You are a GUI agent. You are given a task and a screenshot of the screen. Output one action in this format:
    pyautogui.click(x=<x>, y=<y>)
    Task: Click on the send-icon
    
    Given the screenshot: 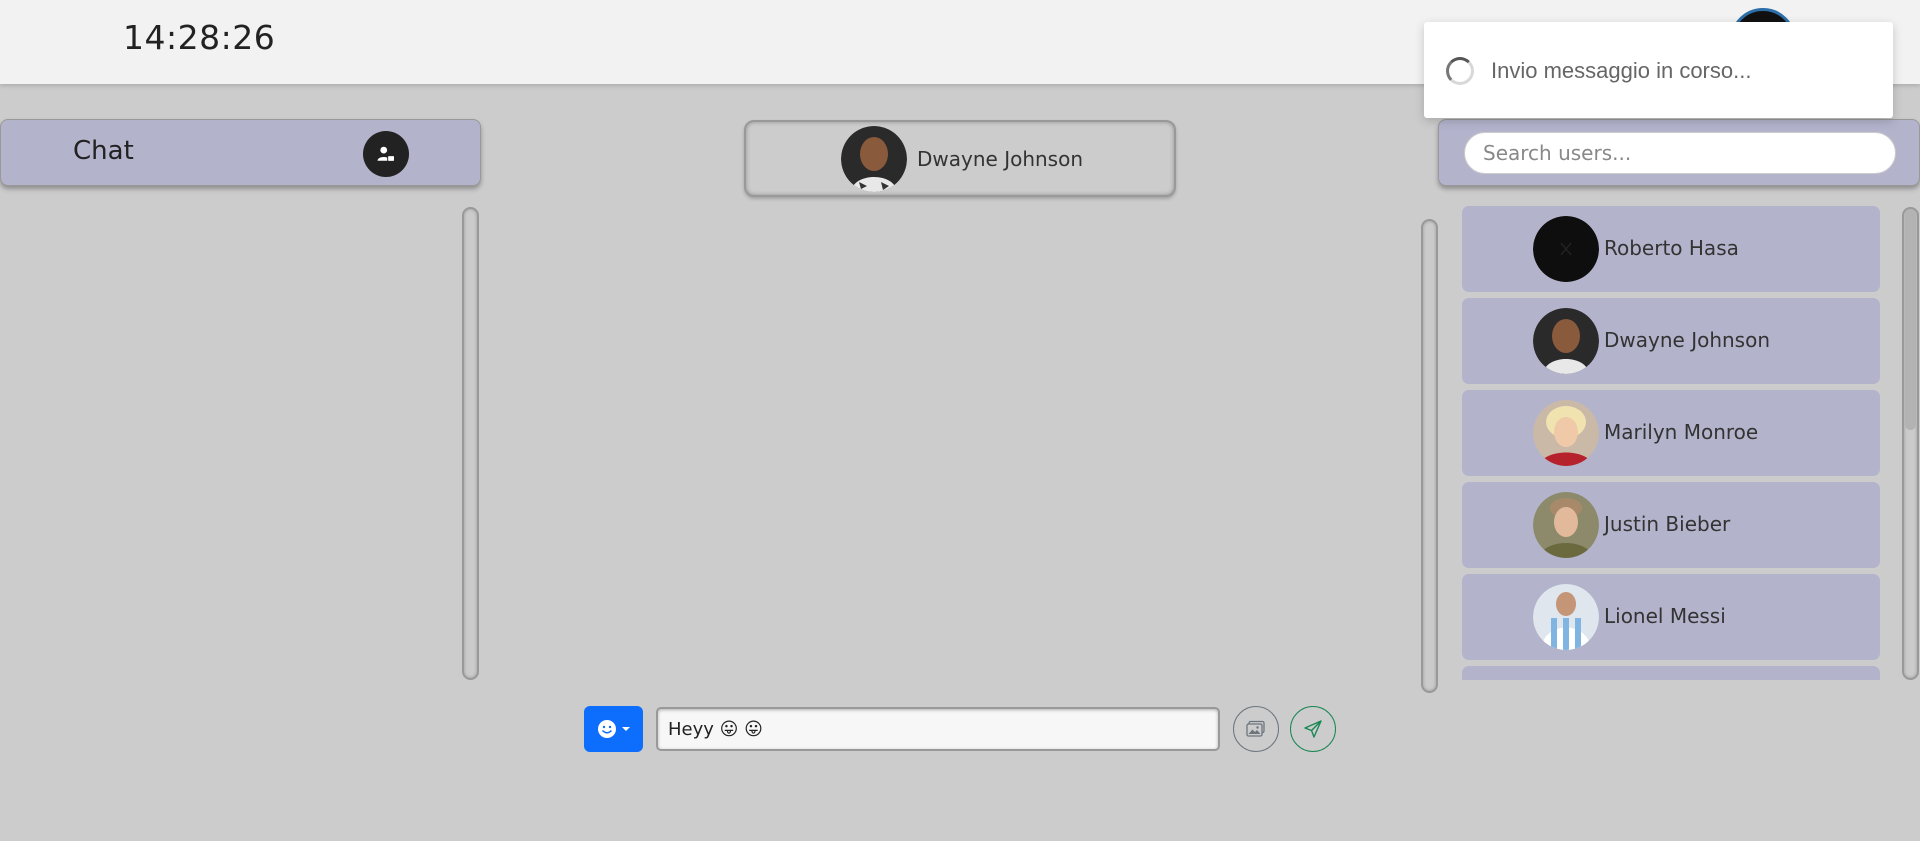 What is the action you would take?
    pyautogui.click(x=1313, y=729)
    